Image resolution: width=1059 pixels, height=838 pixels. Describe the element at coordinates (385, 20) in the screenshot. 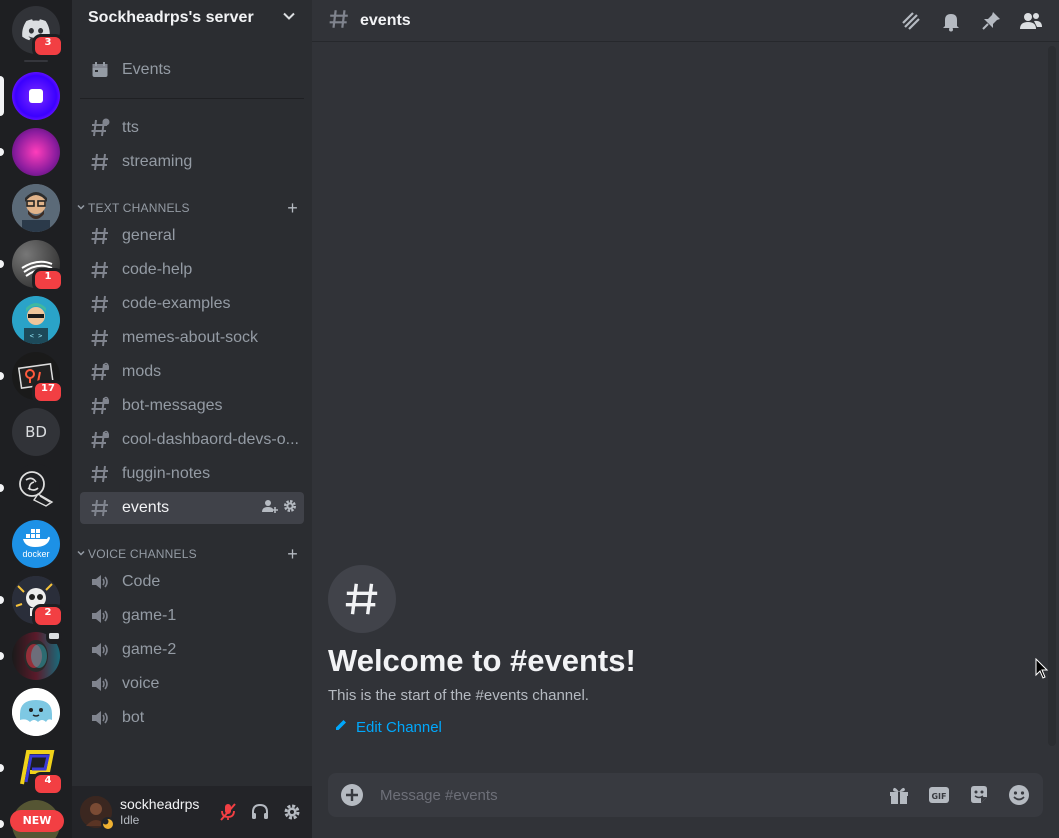

I see `channel-title: events` at that location.